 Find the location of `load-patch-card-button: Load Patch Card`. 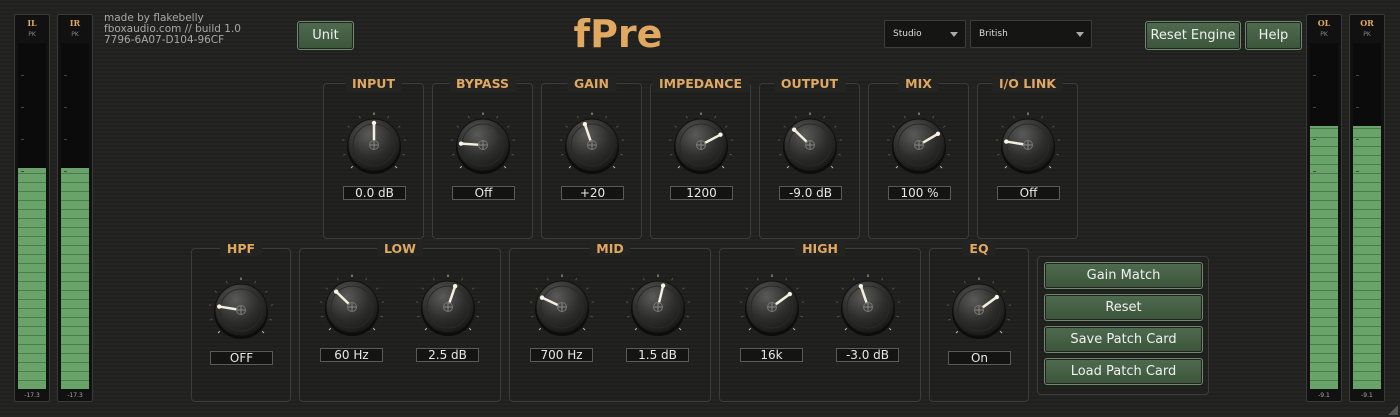

load-patch-card-button: Load Patch Card is located at coordinates (1123, 371).